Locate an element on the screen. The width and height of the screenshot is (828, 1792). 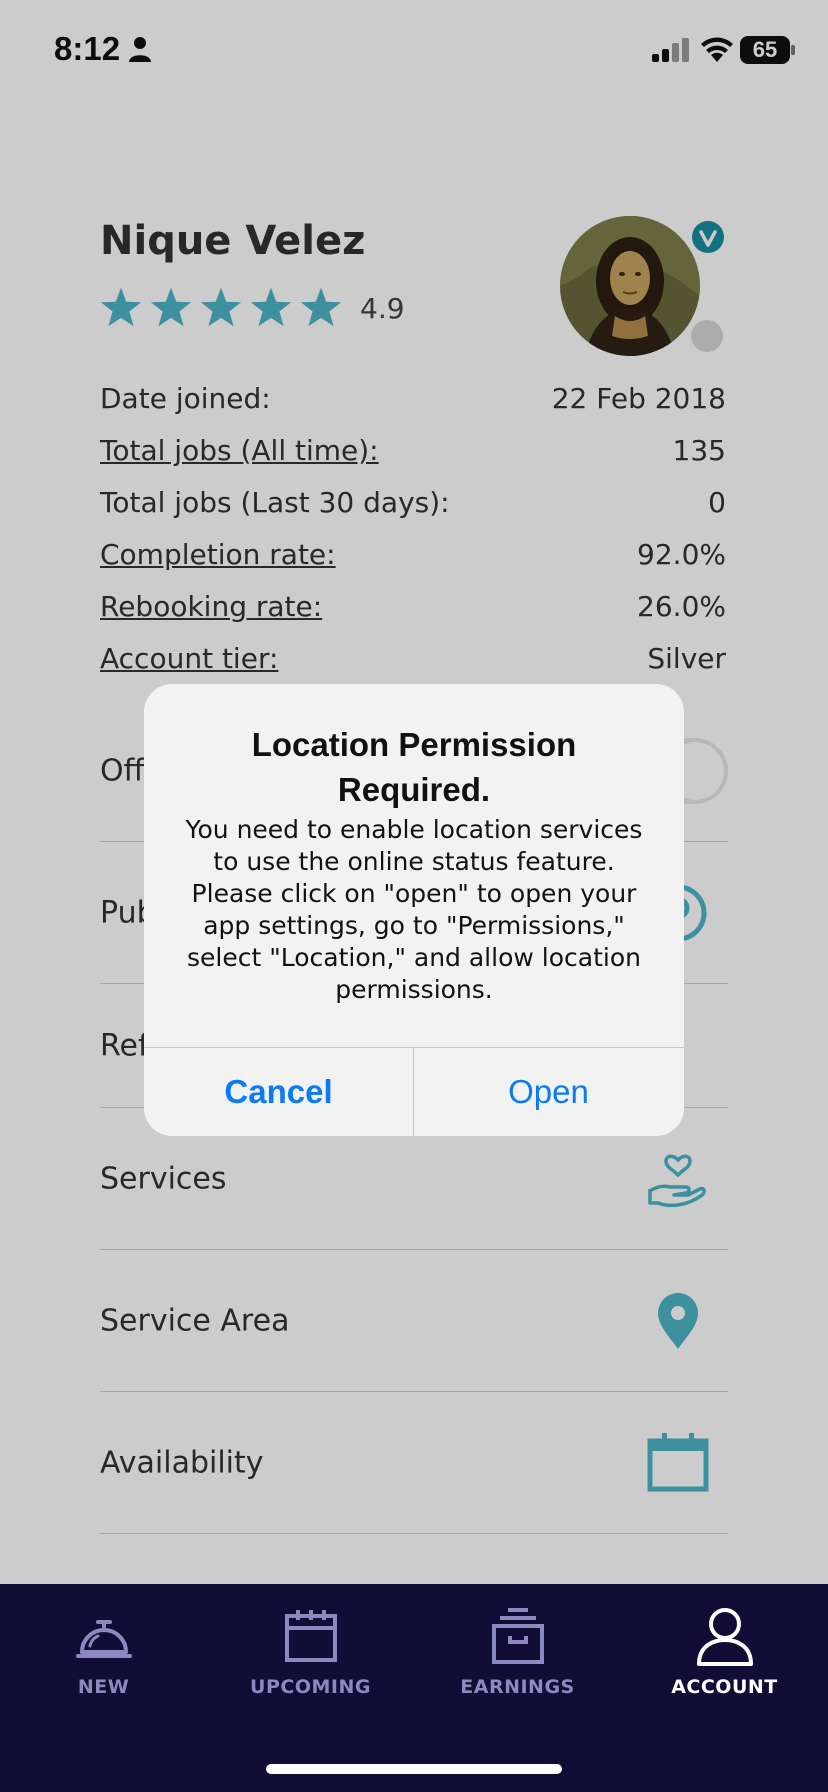
tab-label: ACCOUNT is located at coordinates (724, 1687).